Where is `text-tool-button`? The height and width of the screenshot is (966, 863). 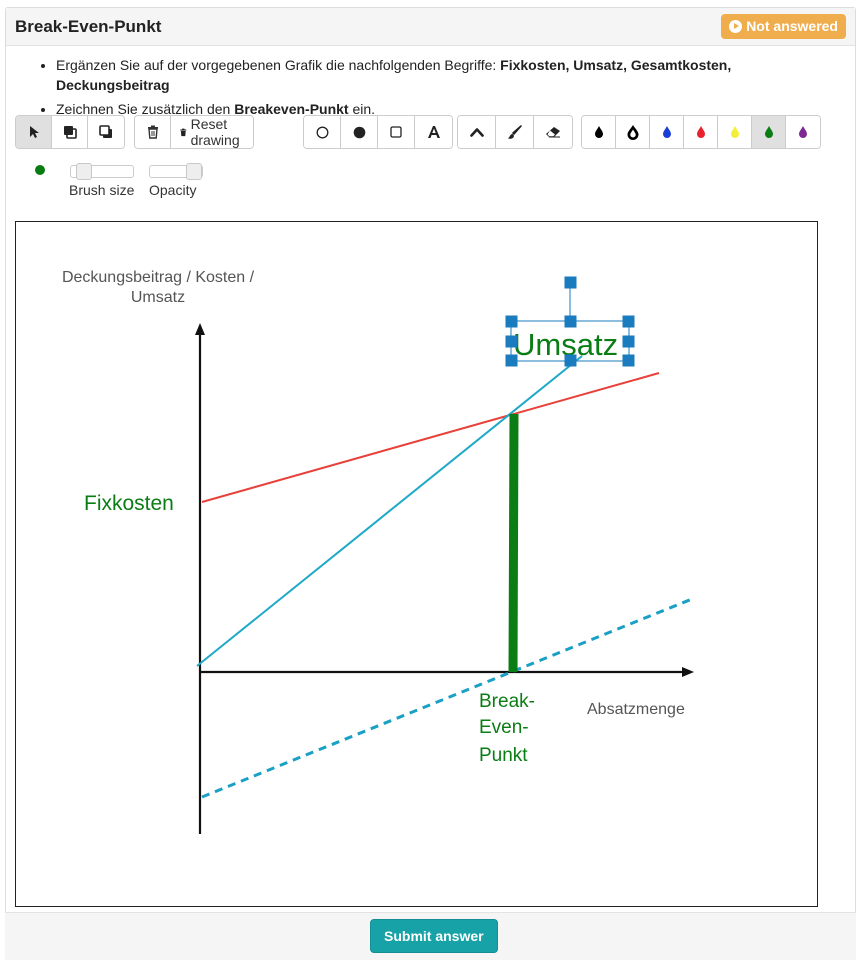
text-tool-button is located at coordinates (433, 132).